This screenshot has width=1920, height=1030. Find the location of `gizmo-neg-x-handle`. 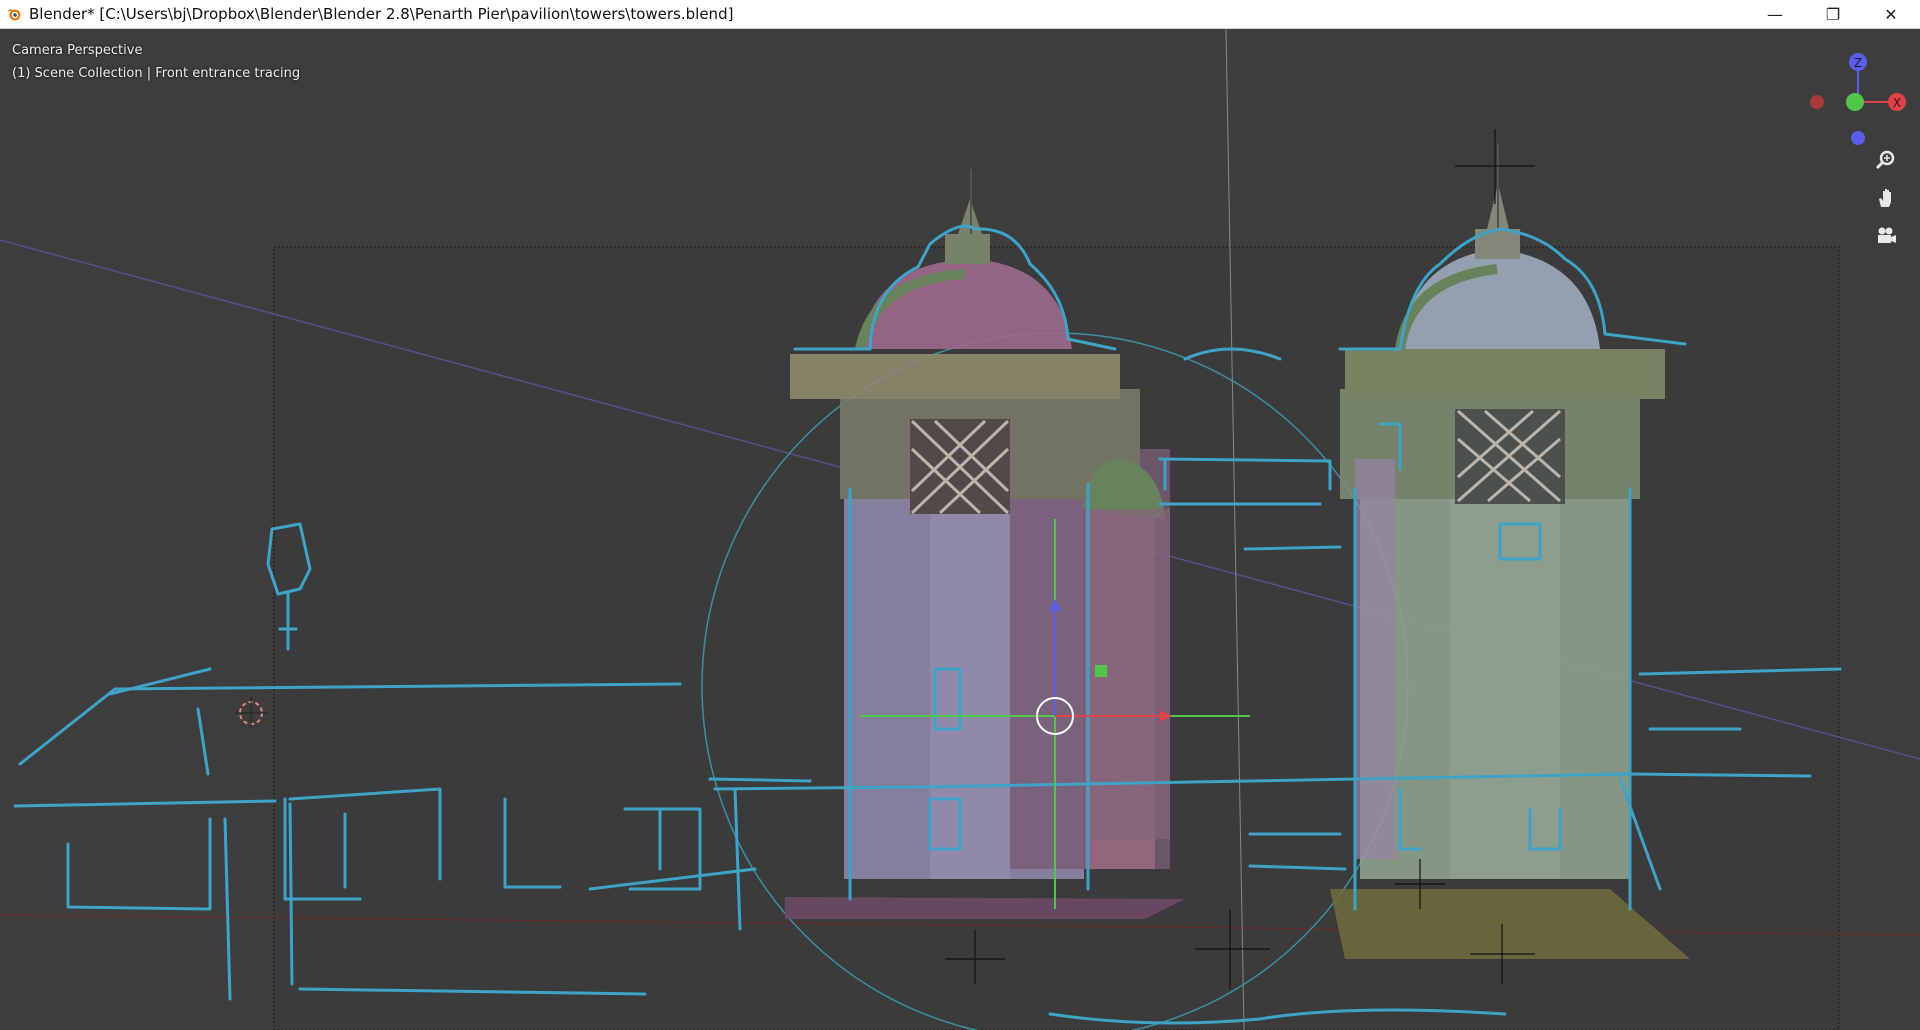

gizmo-neg-x-handle is located at coordinates (1817, 102).